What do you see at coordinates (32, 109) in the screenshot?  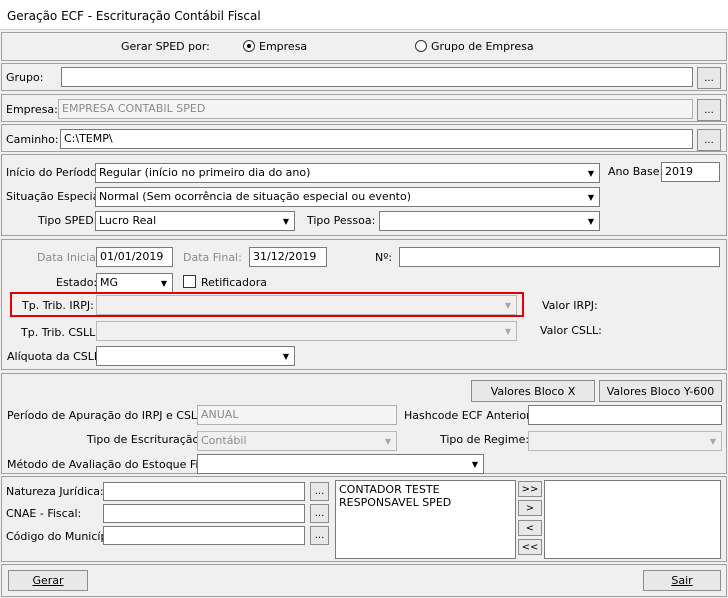 I see `empresa-label: Empresa:` at bounding box center [32, 109].